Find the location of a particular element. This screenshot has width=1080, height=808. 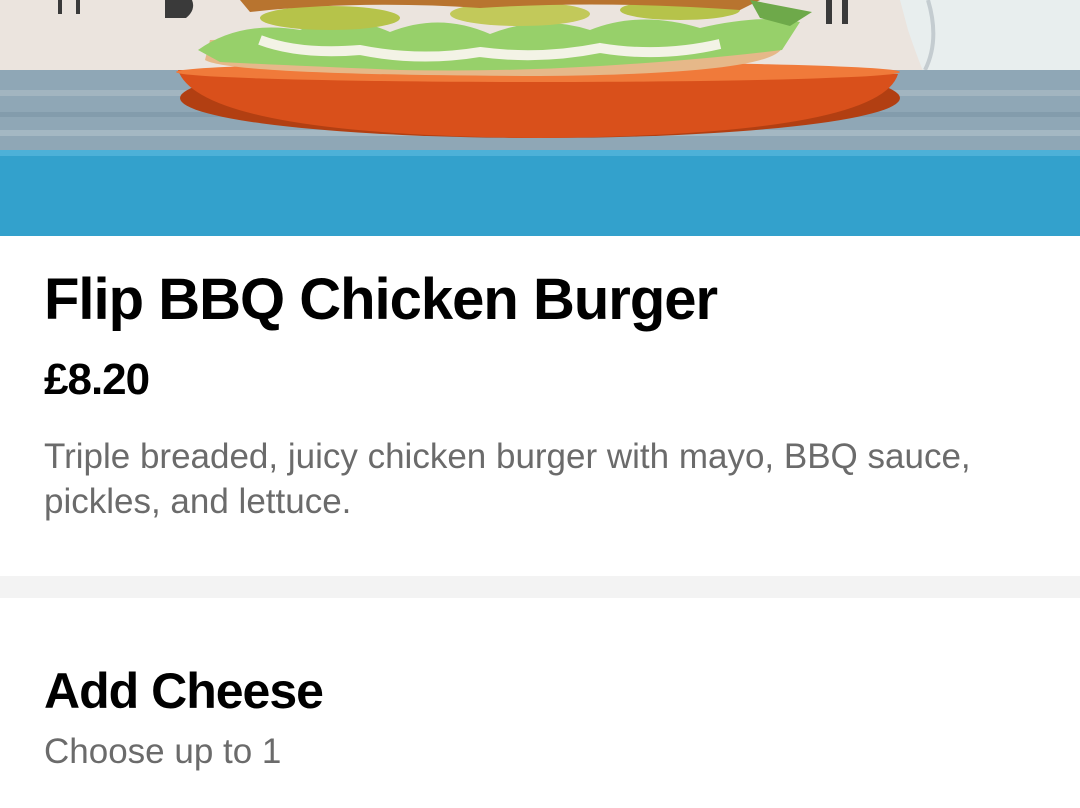

item-title: Flip BBQ Chicken Burger is located at coordinates (381, 299).